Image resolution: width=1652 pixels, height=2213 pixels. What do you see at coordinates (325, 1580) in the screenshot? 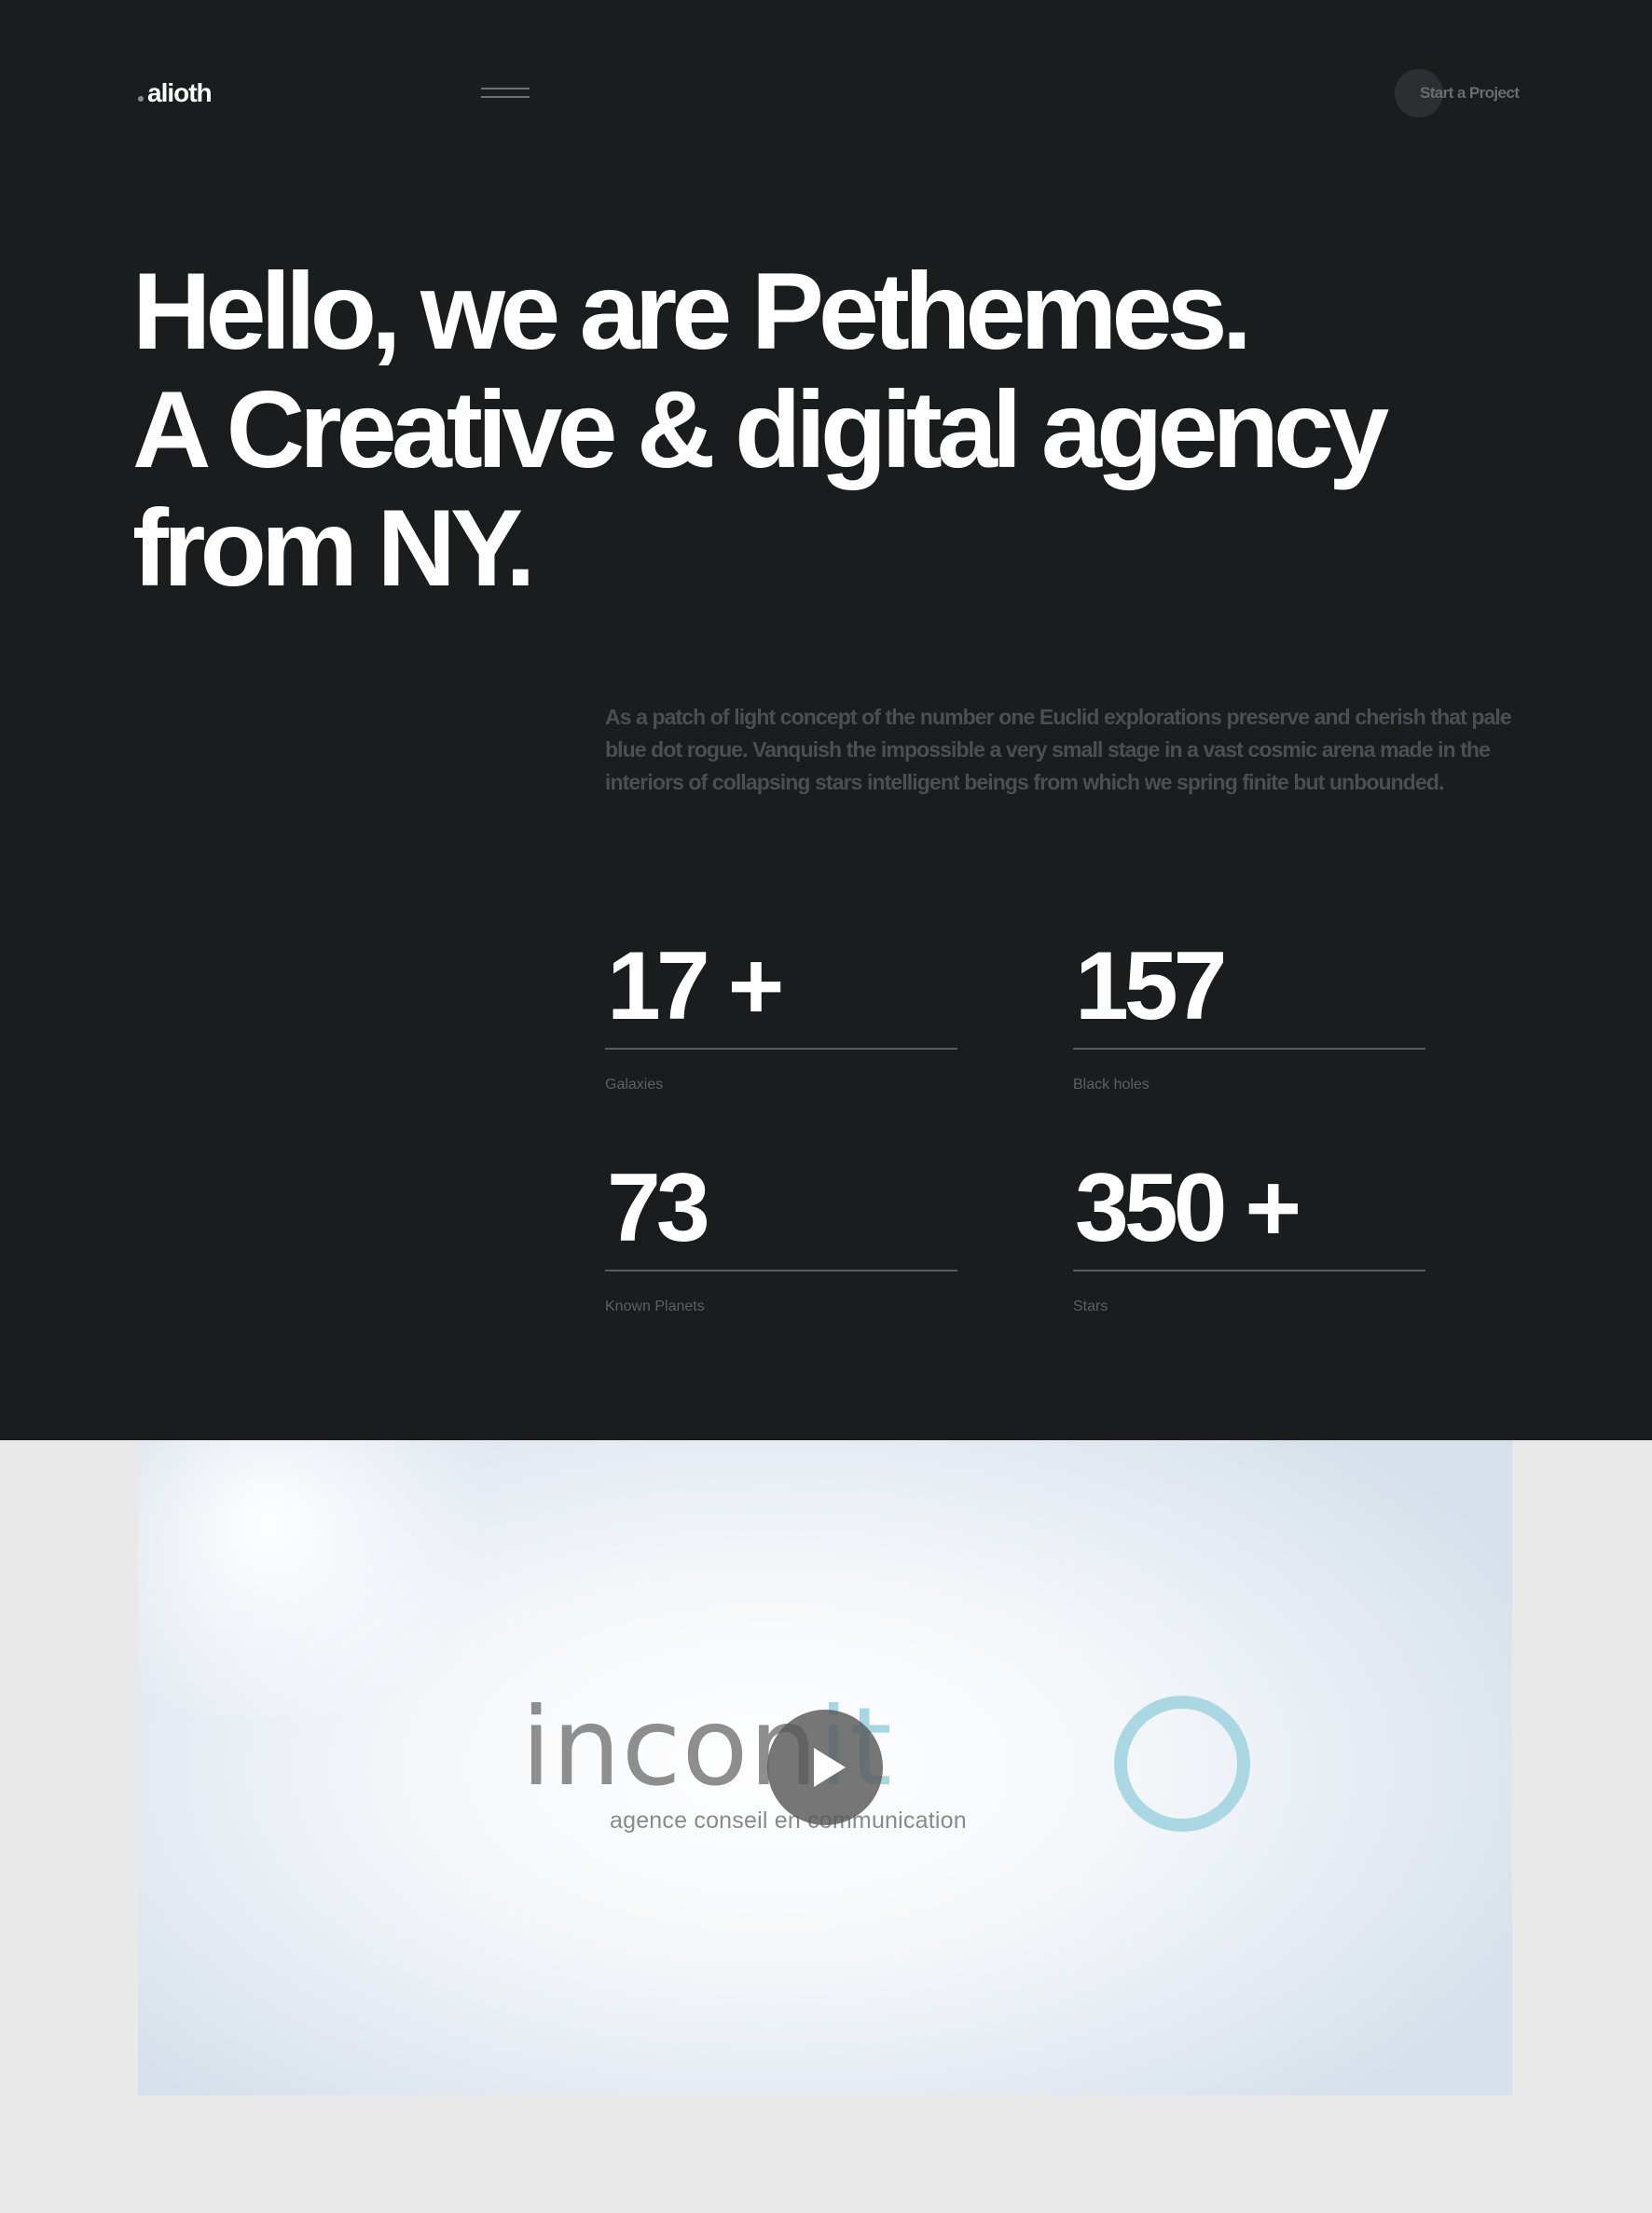
I see `video-light-glow` at bounding box center [325, 1580].